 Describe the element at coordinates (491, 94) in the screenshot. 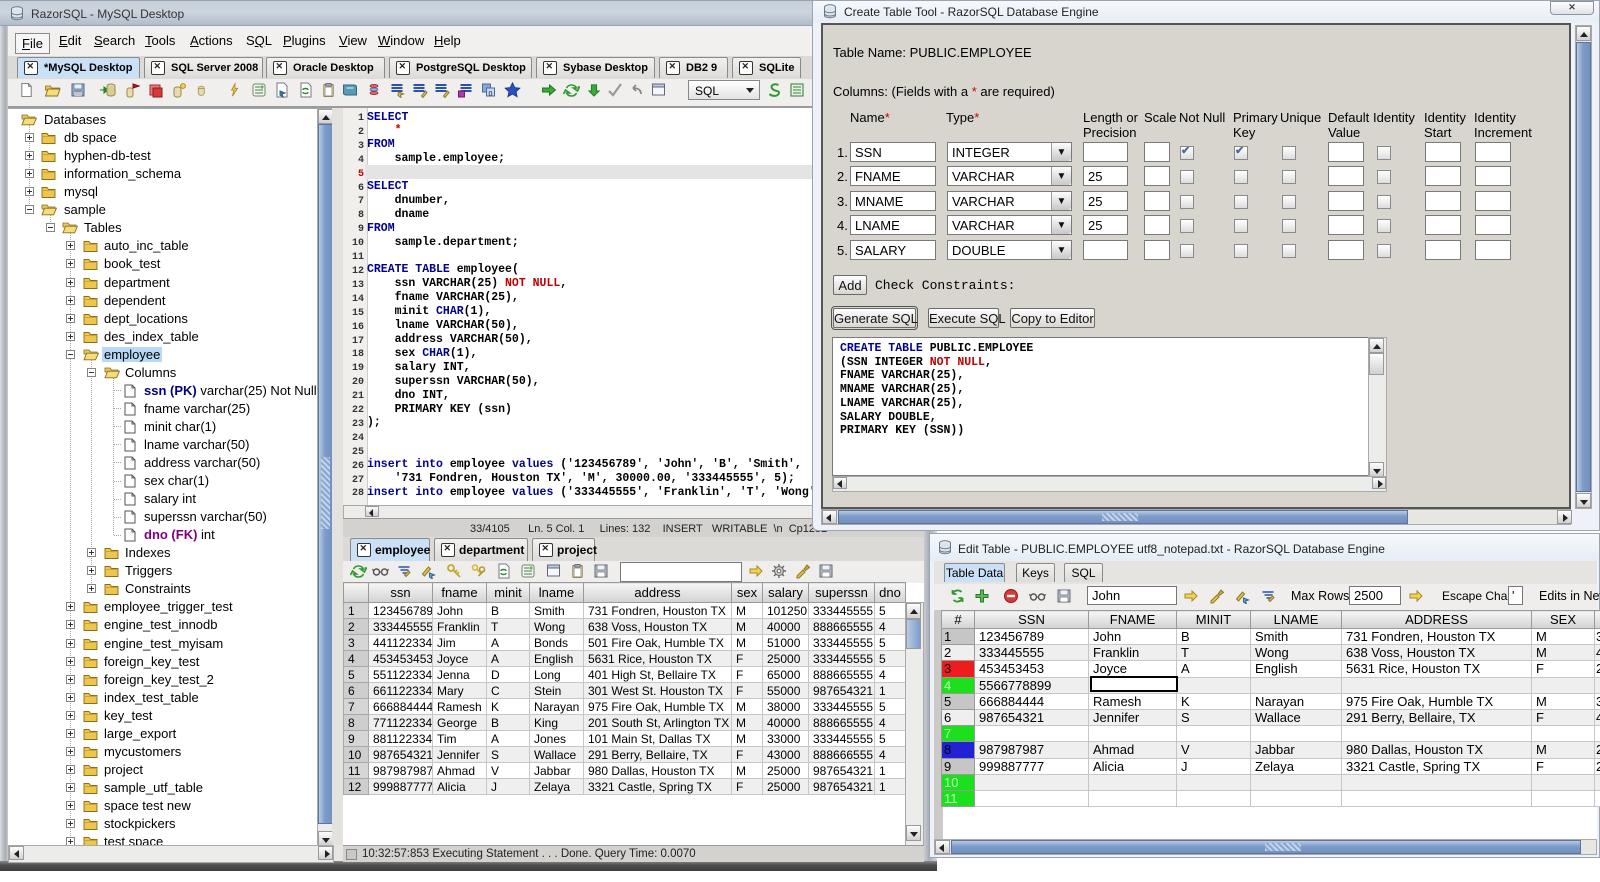

I see `svg-text: 0` at that location.